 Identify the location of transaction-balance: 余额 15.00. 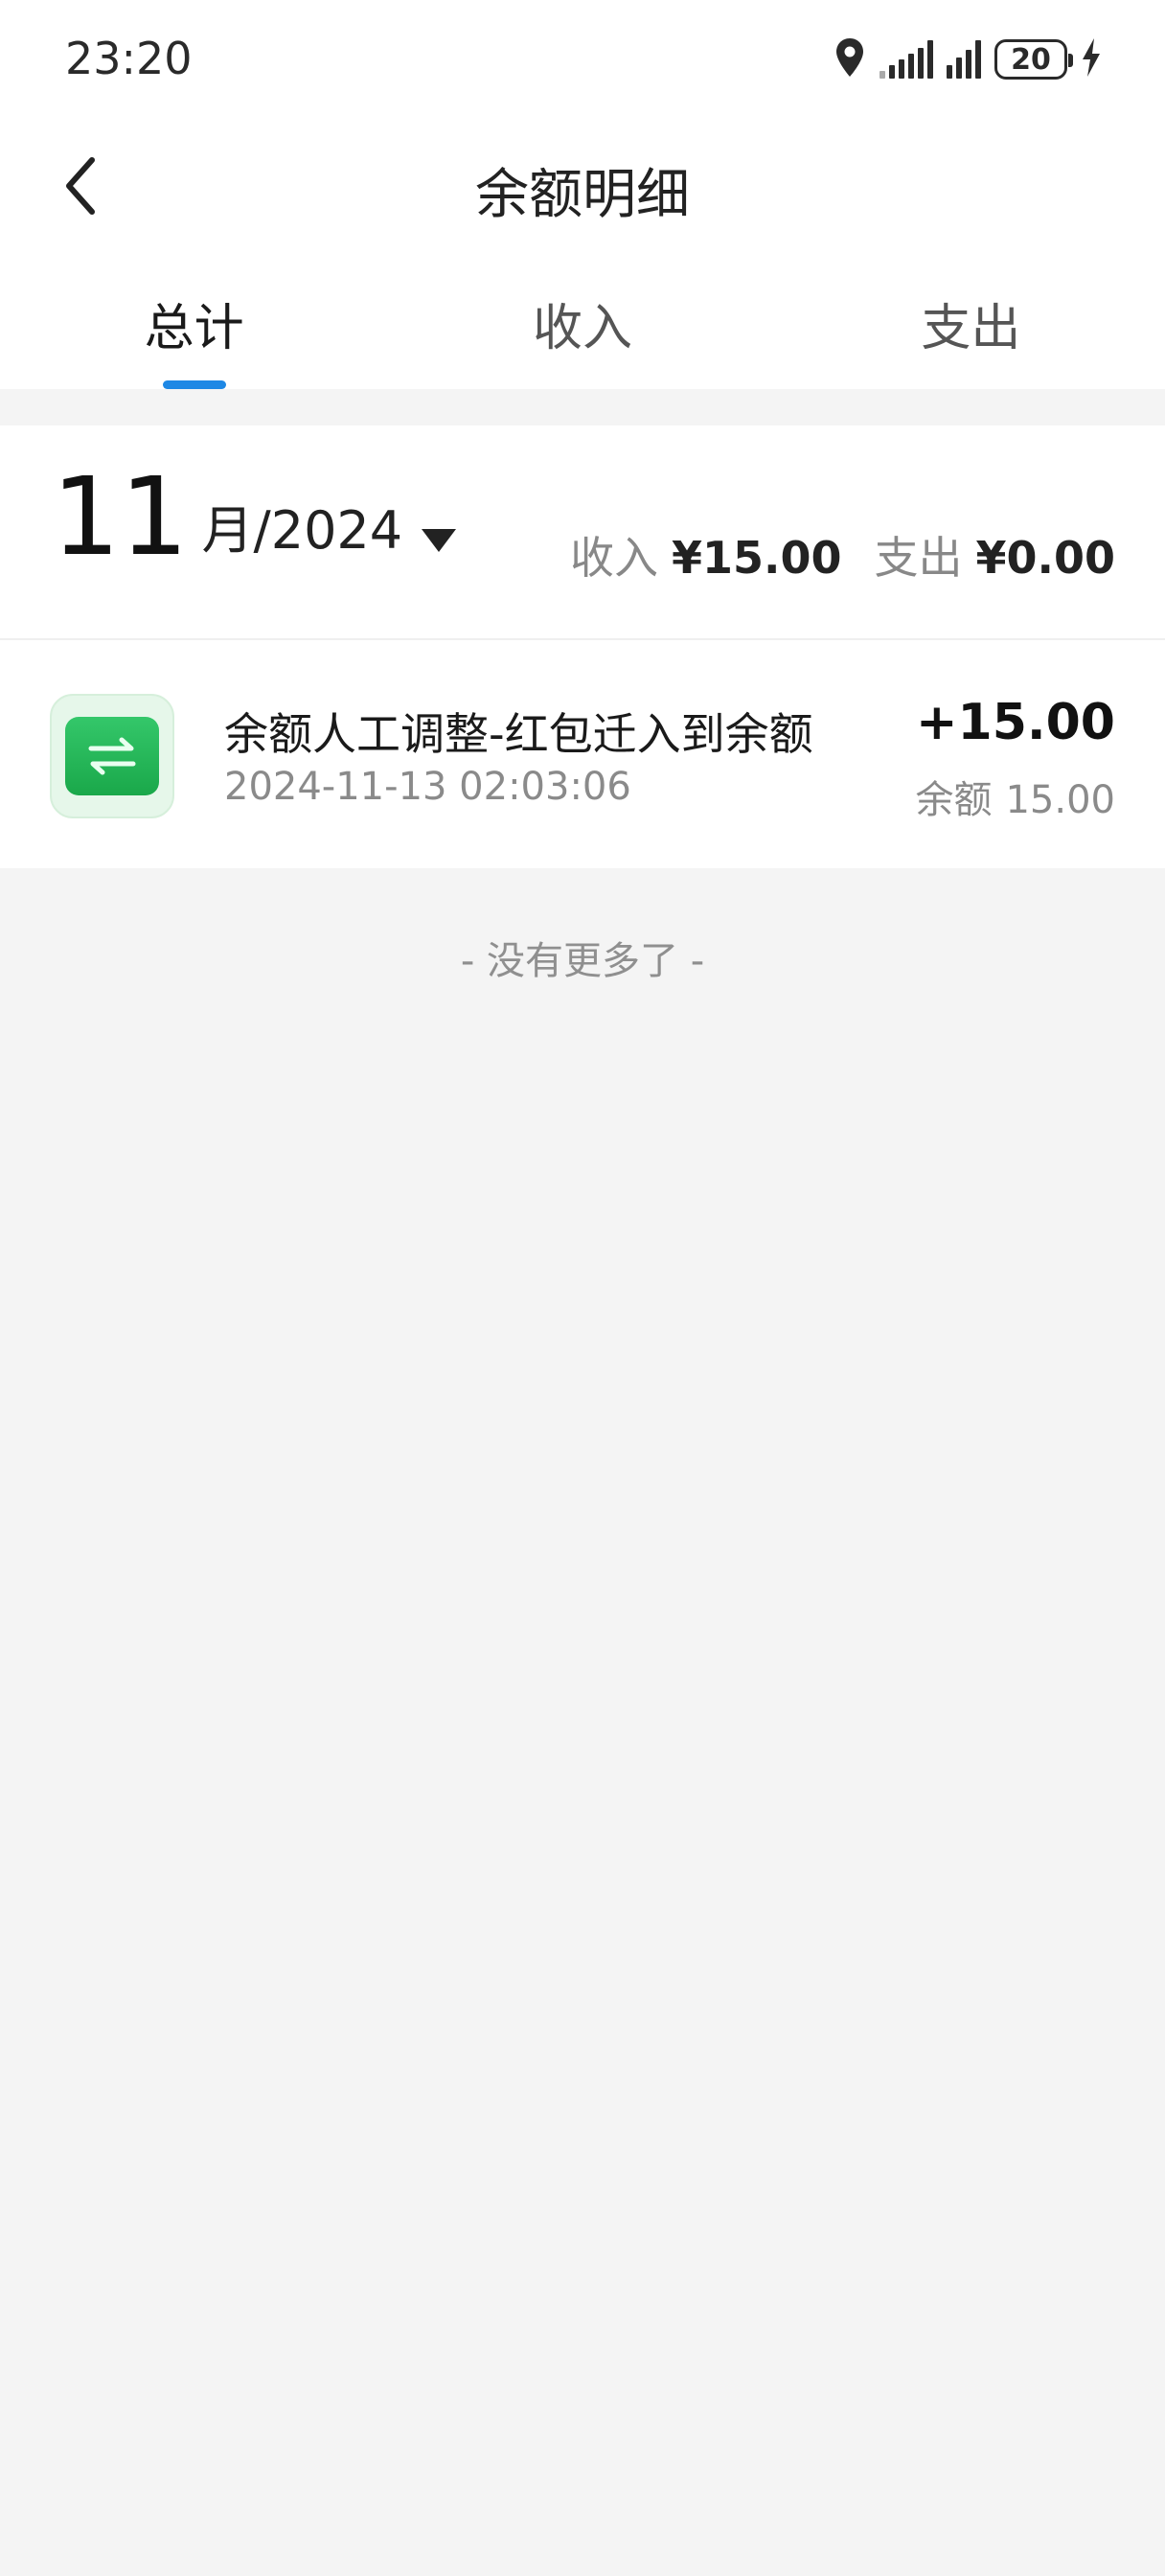
(1015, 796).